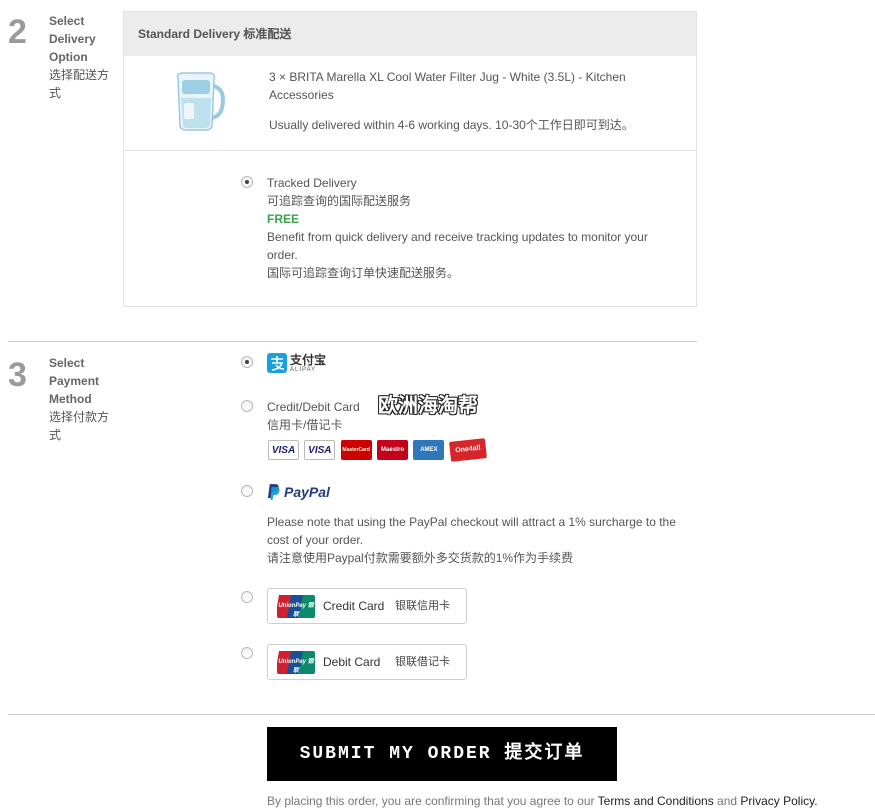  Describe the element at coordinates (277, 363) in the screenshot. I see `alipay-icon` at that location.